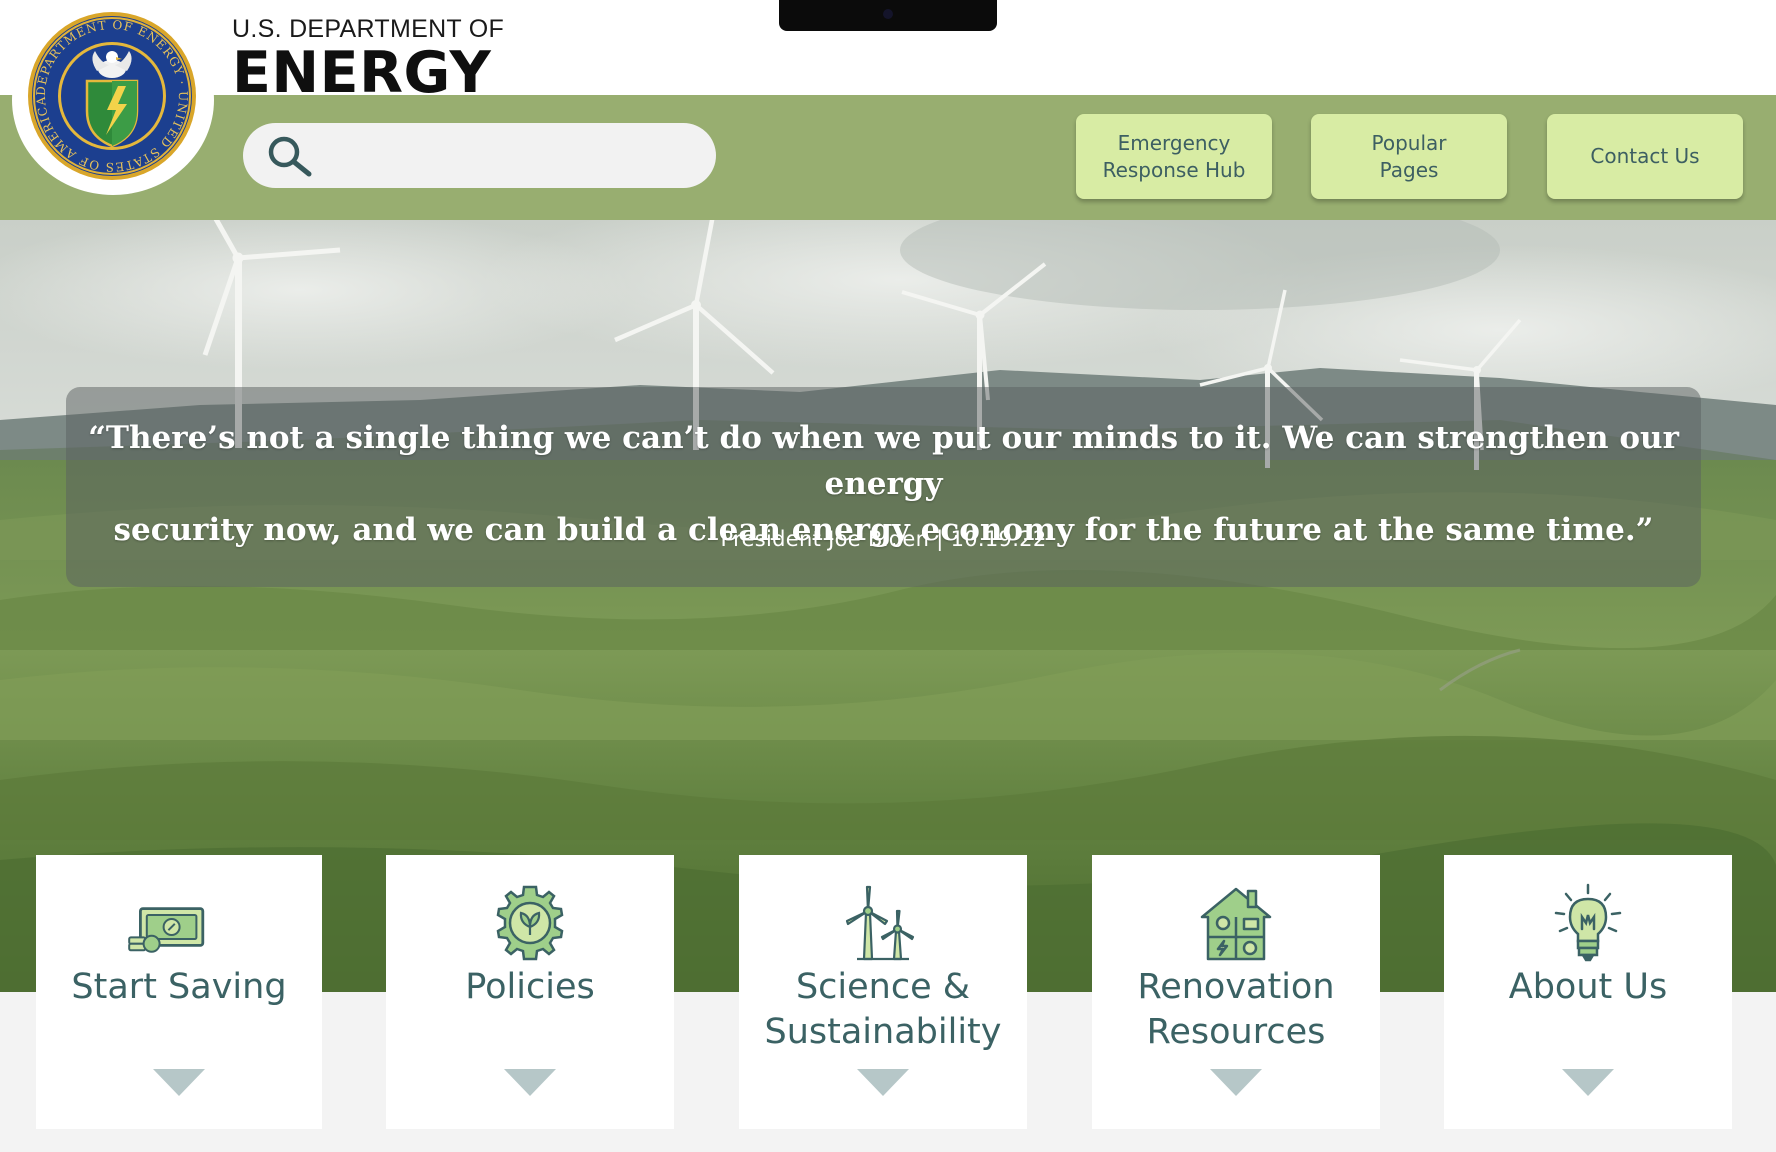  Describe the element at coordinates (883, 1032) in the screenshot. I see `card-title-line-2: Sustainability` at that location.